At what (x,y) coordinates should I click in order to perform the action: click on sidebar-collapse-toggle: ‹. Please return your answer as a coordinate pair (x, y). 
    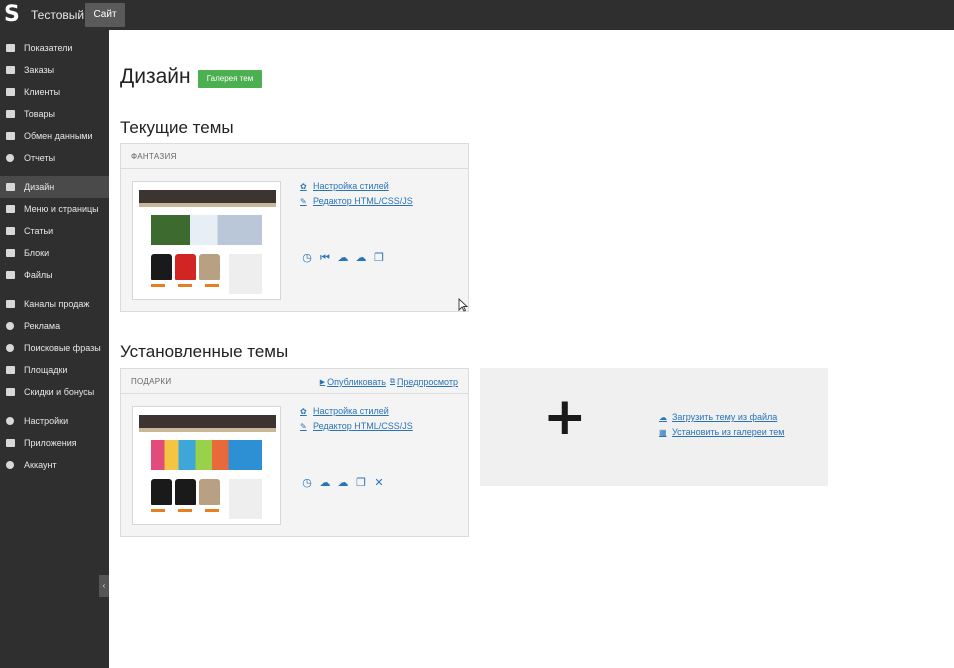
    Looking at the image, I should click on (104, 586).